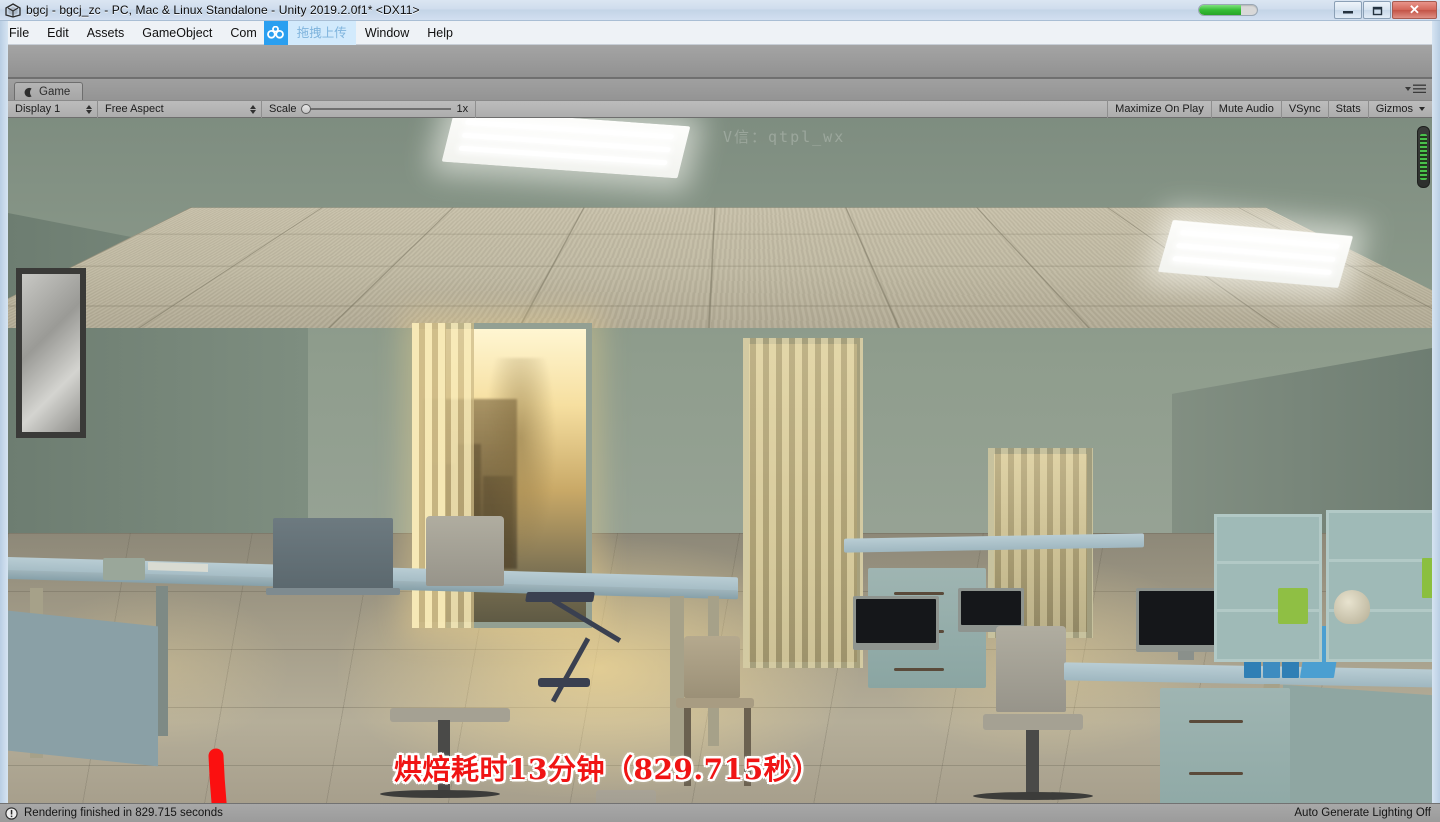 Image resolution: width=1440 pixels, height=822 pixels. I want to click on picture-artwork, so click(51, 353).